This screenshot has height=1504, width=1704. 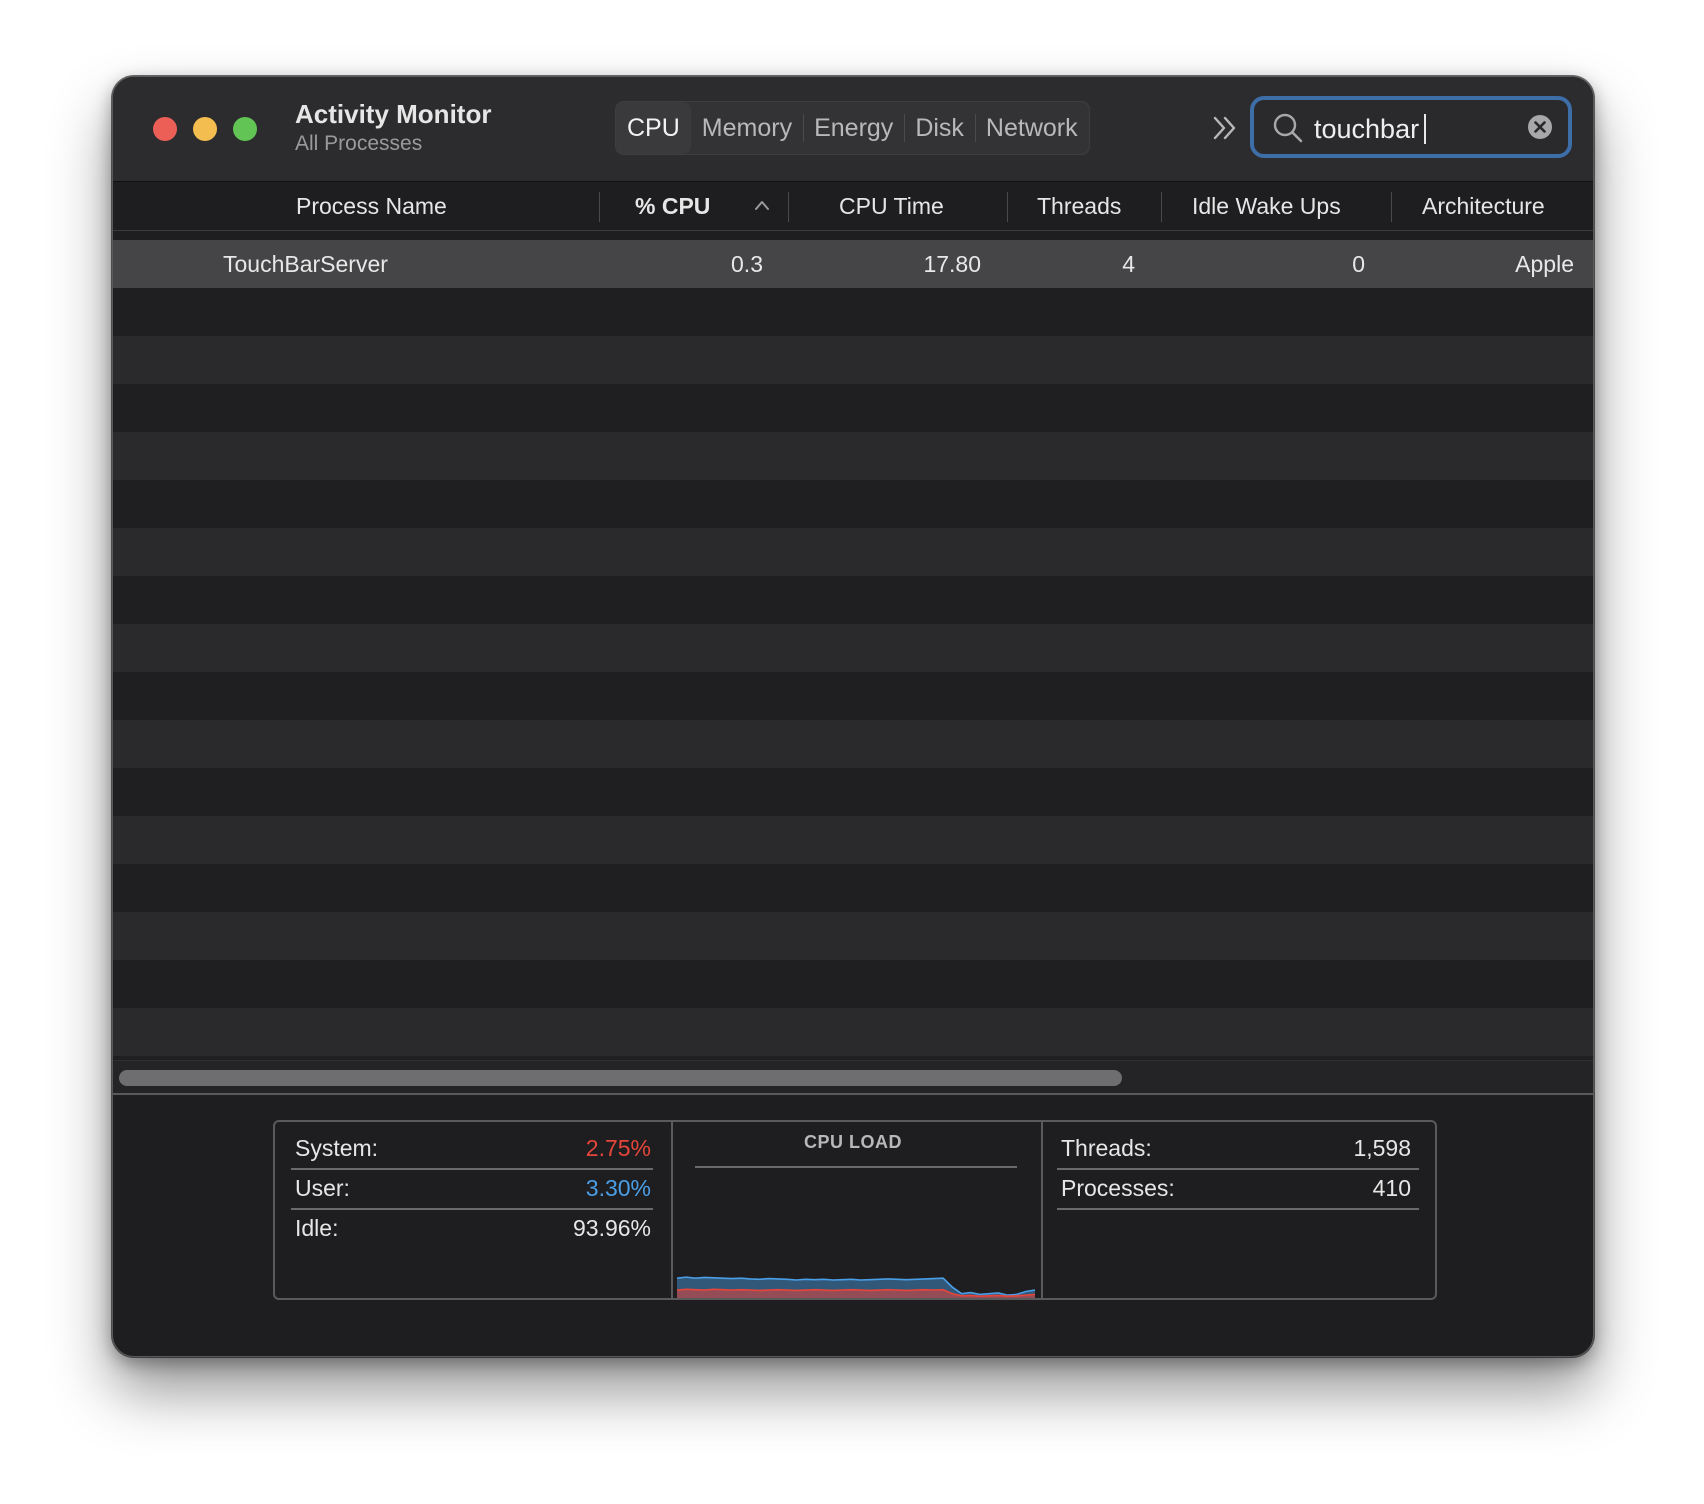 What do you see at coordinates (856, 1287) in the screenshot?
I see `cpu-load-graph` at bounding box center [856, 1287].